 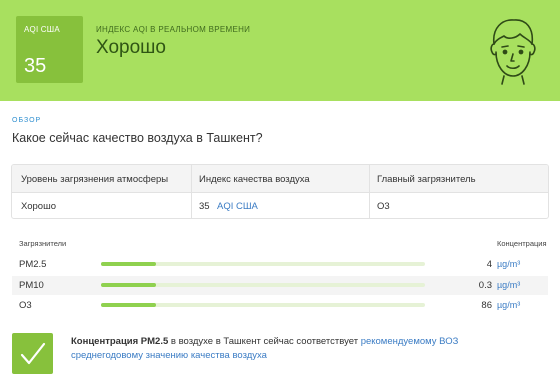 What do you see at coordinates (25, 305) in the screenshot?
I see `pollutant-name: O3` at bounding box center [25, 305].